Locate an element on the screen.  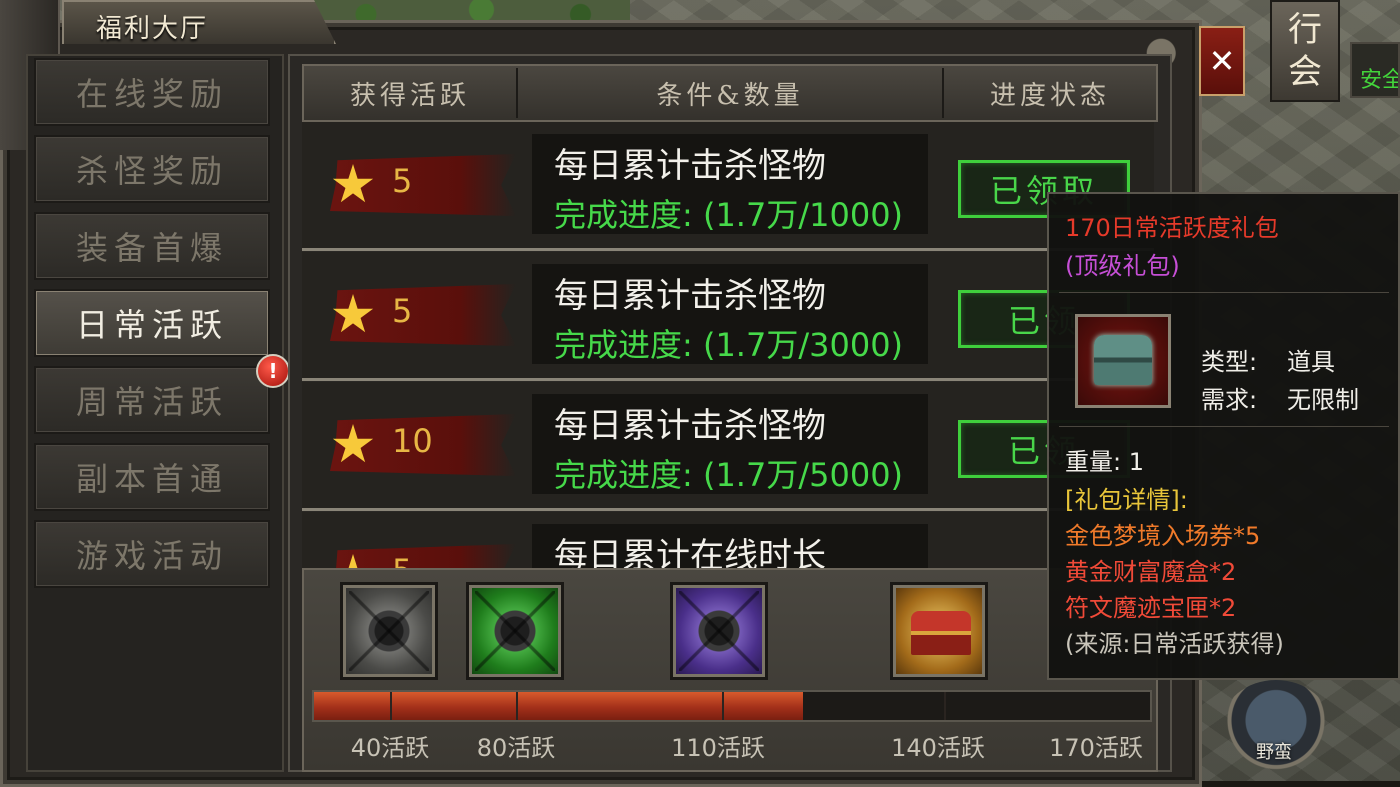
condition-box: 每日累计在线时长 is located at coordinates (730, 546).